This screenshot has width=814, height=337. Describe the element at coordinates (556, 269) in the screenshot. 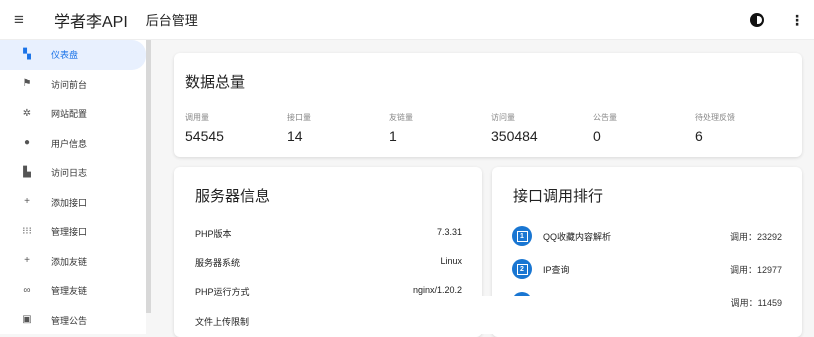

I see `ranking-api-name: IP查询` at that location.